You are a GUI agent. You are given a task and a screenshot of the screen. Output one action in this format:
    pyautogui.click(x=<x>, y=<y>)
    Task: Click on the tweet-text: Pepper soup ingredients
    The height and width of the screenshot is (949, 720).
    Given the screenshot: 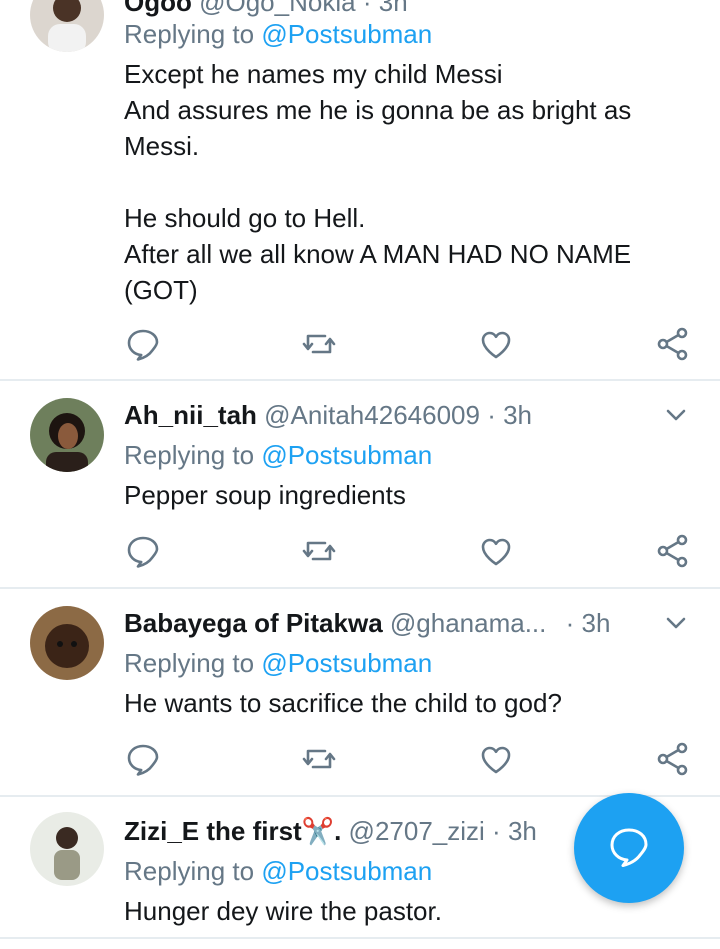 What is the action you would take?
    pyautogui.click(x=265, y=495)
    